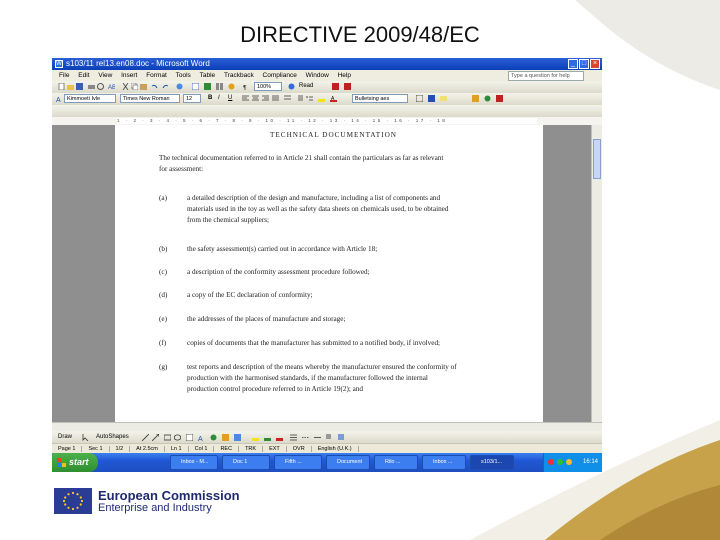 The height and width of the screenshot is (540, 720). I want to click on open-folder-icon, so click(70, 86).